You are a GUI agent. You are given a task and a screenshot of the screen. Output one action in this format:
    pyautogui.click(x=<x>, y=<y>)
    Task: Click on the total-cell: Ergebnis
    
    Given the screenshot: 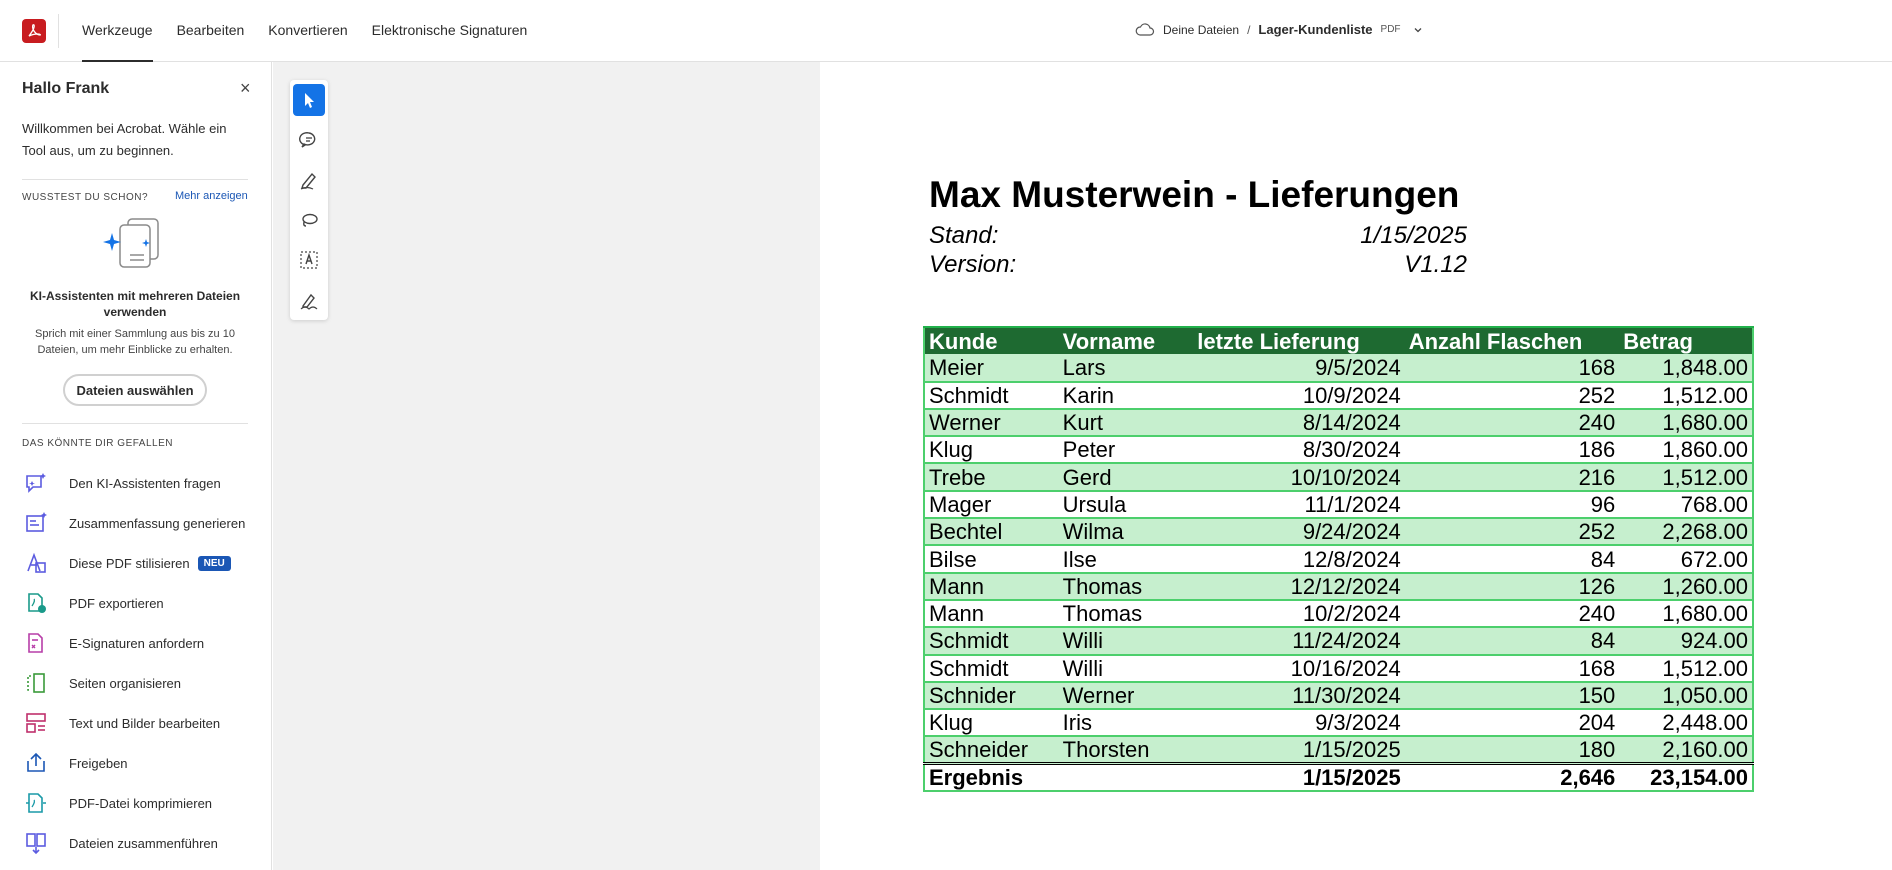 What is the action you would take?
    pyautogui.click(x=991, y=777)
    